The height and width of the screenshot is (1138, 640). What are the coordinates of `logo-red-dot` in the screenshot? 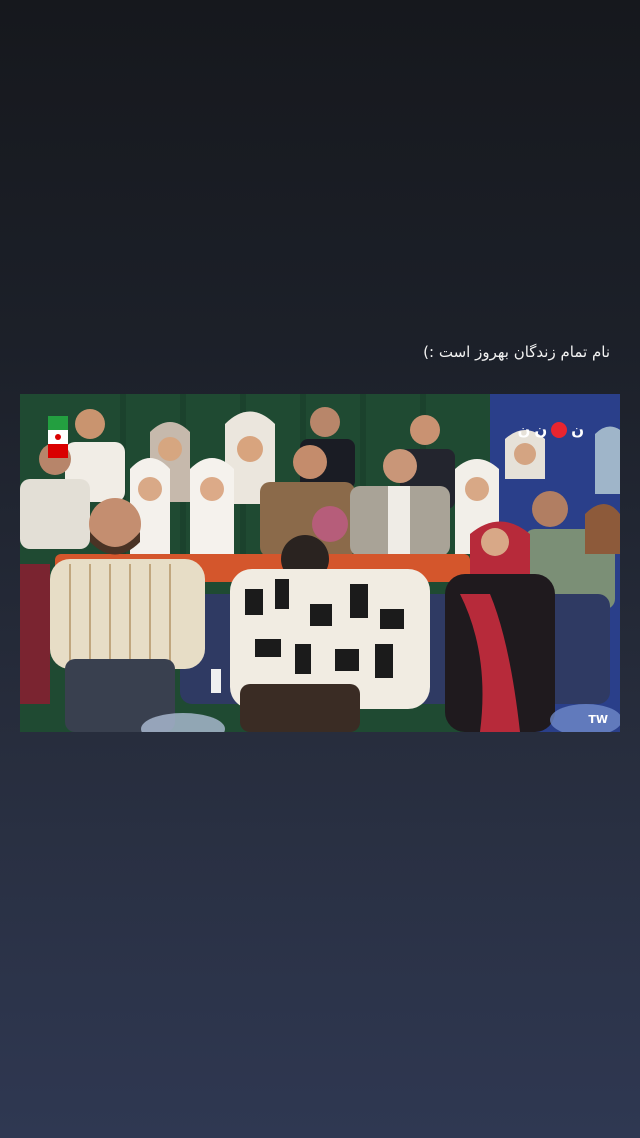 It's located at (559, 430).